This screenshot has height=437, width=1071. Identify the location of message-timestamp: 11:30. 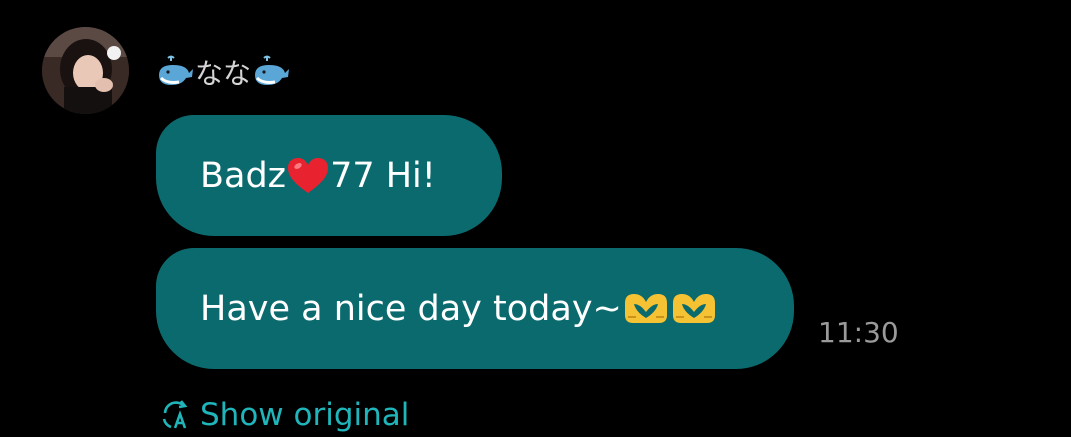
(858, 332).